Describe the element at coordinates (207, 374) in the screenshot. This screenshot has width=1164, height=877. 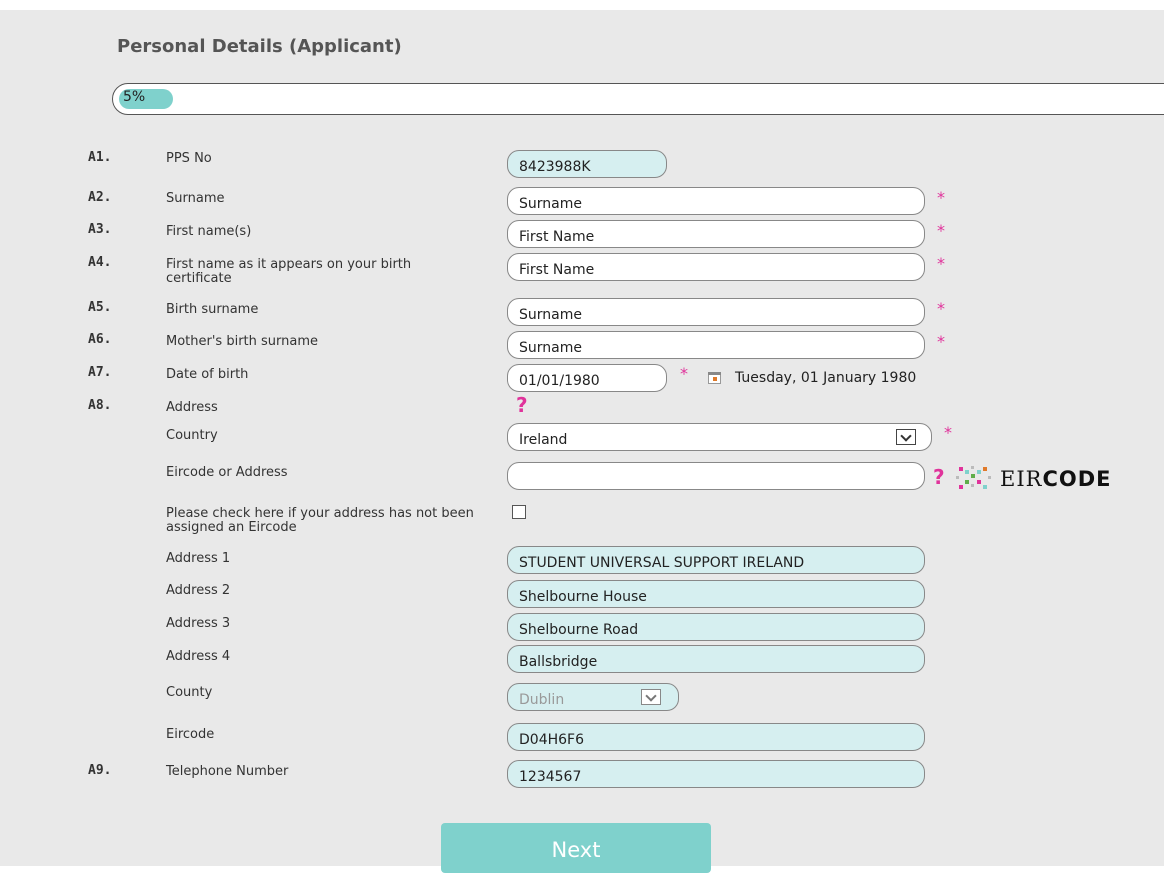
I see `dob-label: Date of birth` at that location.